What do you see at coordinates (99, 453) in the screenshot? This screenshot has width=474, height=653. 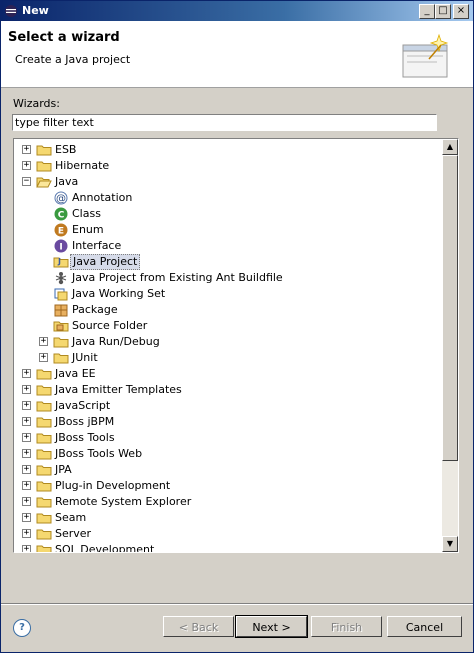 I see `tree-item-label: JBoss Tools Web` at bounding box center [99, 453].